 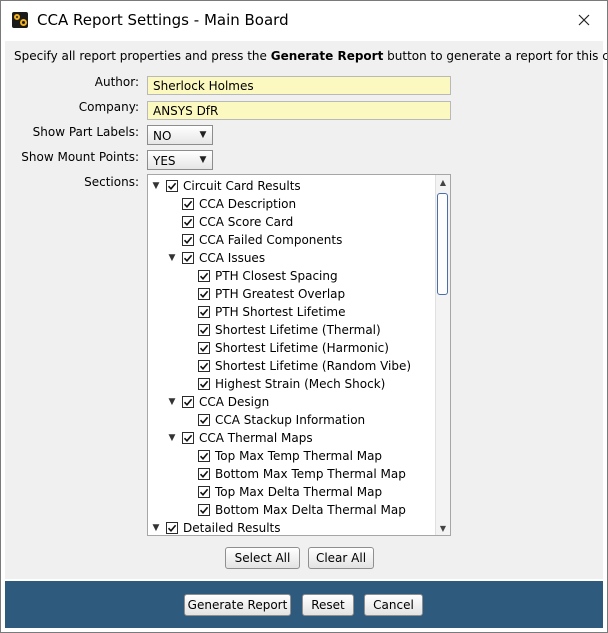 What do you see at coordinates (263, 294) in the screenshot?
I see `tree-item: PTH Greatest Overlap` at bounding box center [263, 294].